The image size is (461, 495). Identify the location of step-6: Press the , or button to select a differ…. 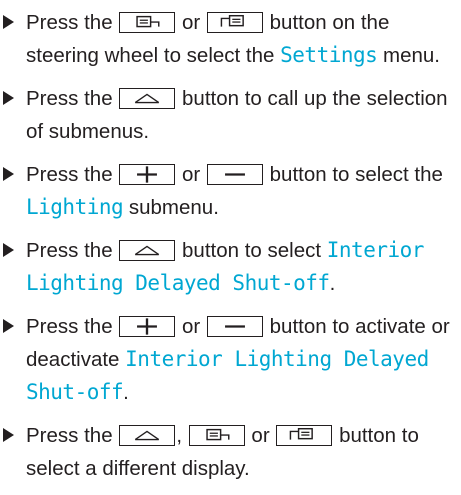
(230, 452).